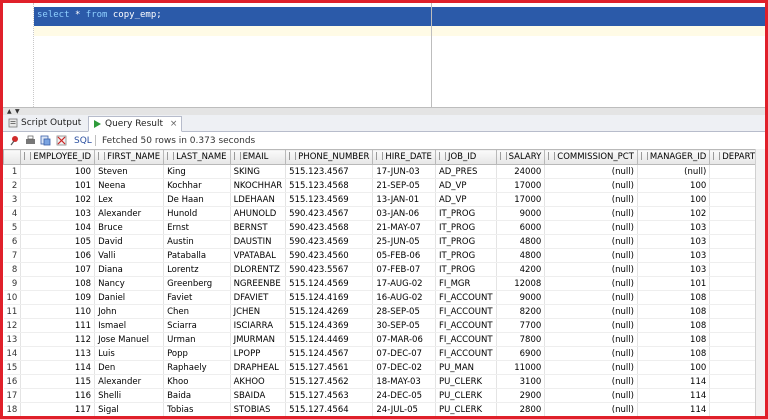 The image size is (768, 419). I want to click on column-header: HIRE_DATE, so click(404, 157).